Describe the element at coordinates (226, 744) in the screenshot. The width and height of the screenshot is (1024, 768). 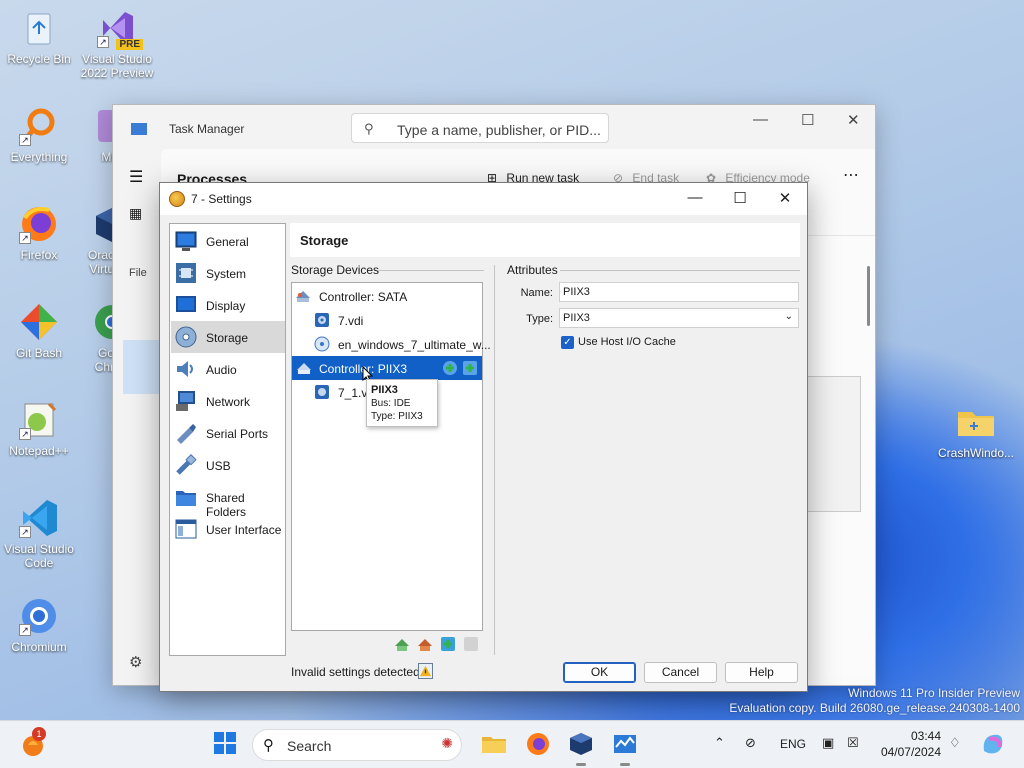
I see `start-button` at that location.